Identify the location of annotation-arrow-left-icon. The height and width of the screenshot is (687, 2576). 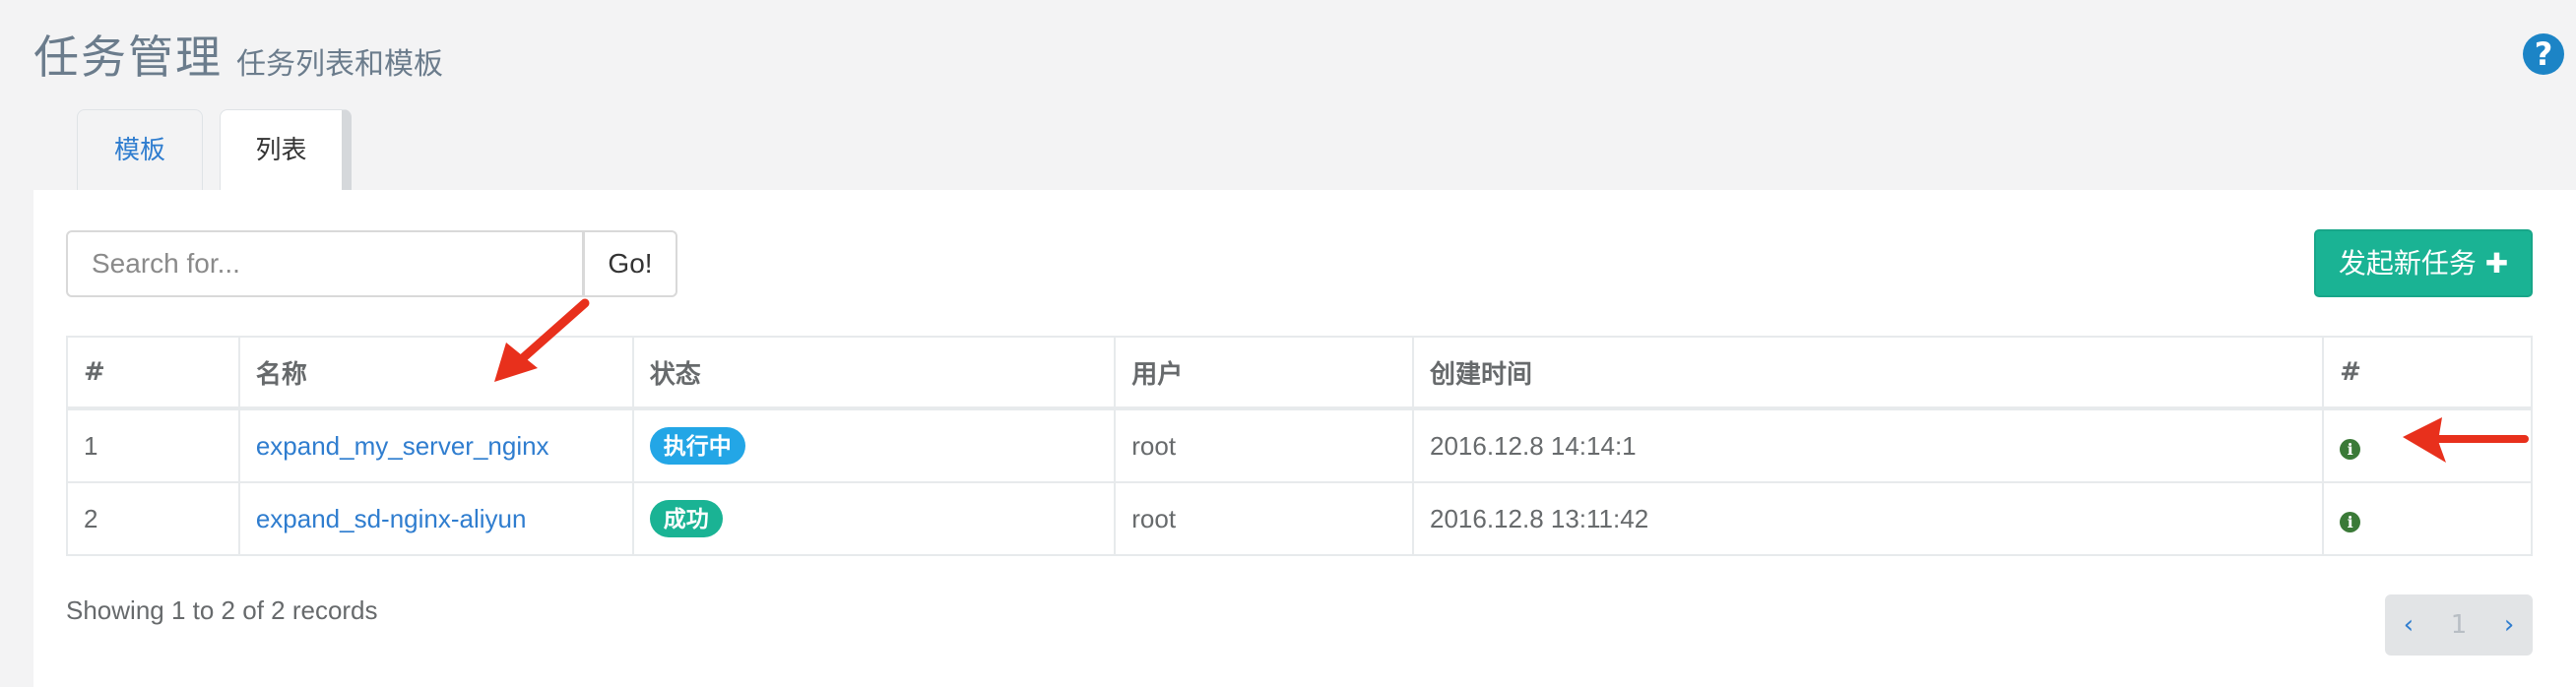
(542, 340).